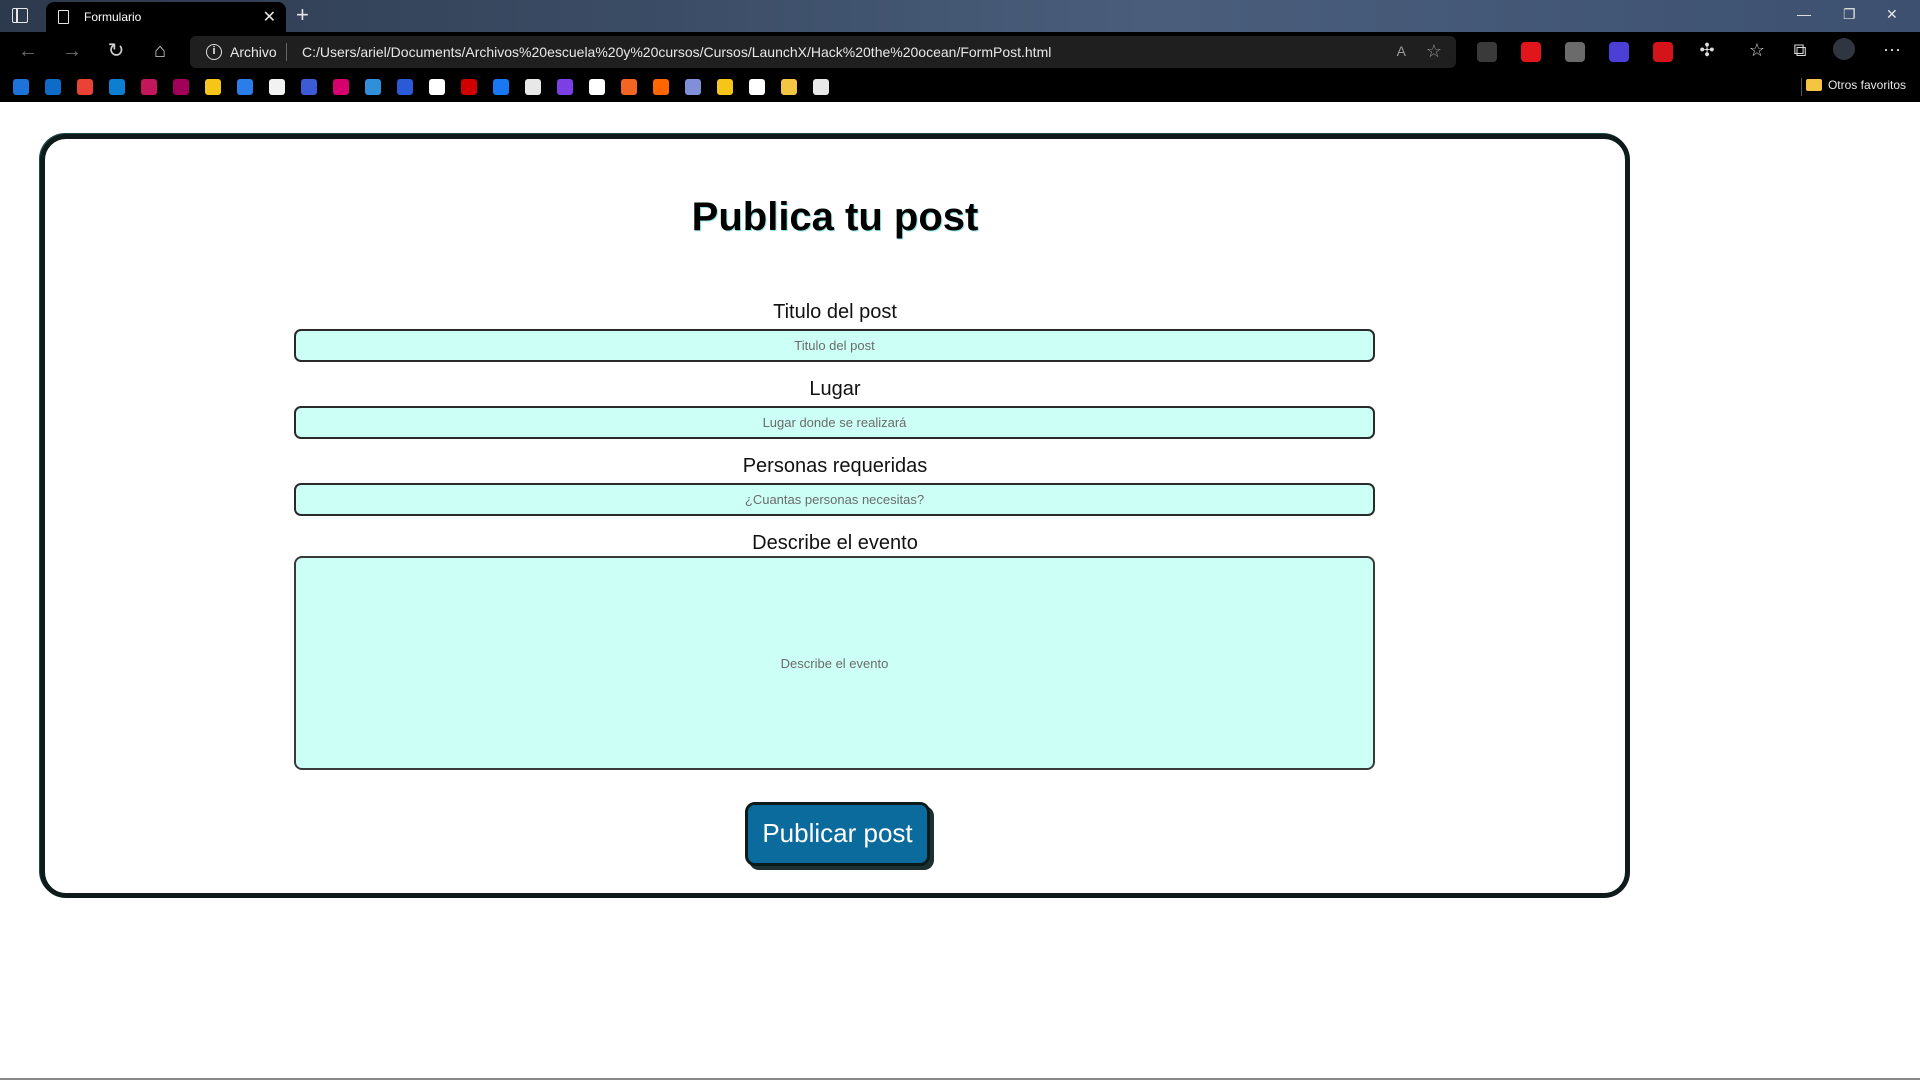 The width and height of the screenshot is (1920, 1080). I want to click on tab-actions-icon, so click(20, 15).